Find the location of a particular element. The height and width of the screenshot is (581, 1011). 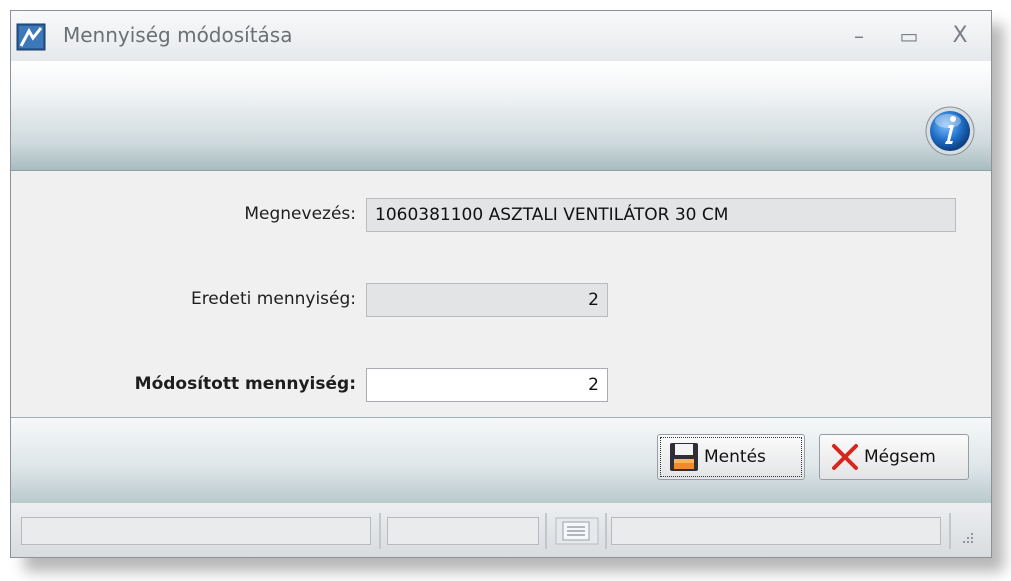

cancel-button-label: Mégsem is located at coordinates (900, 457).